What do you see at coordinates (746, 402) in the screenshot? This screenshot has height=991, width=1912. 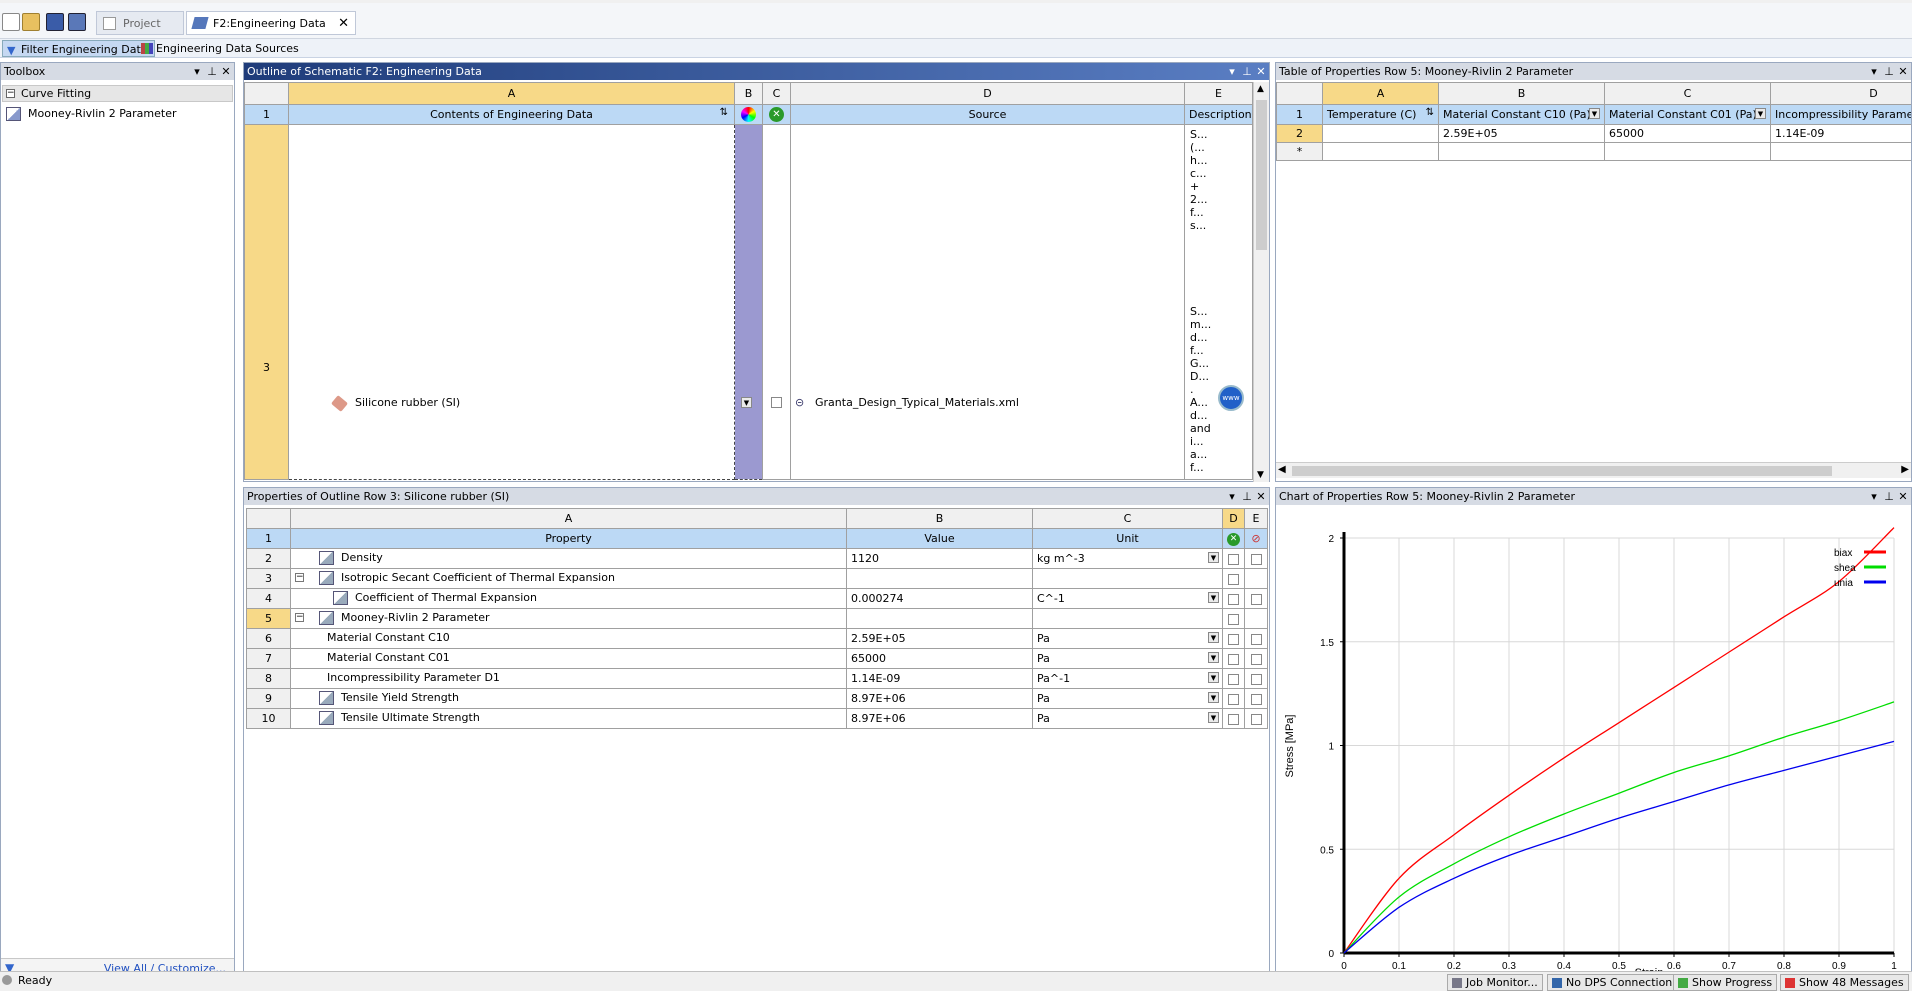 I see `color-dropdown: ▼` at bounding box center [746, 402].